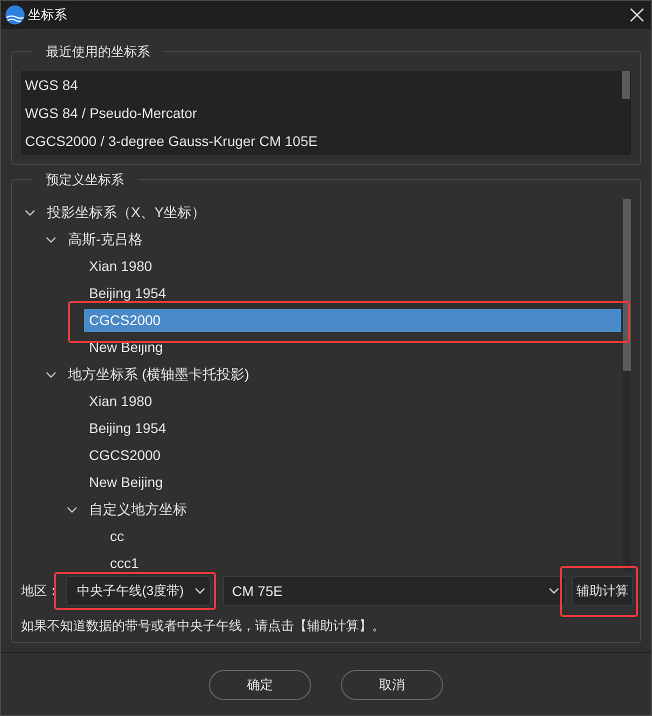  What do you see at coordinates (352, 509) in the screenshot?
I see `tree-item: 自定义地方坐标` at bounding box center [352, 509].